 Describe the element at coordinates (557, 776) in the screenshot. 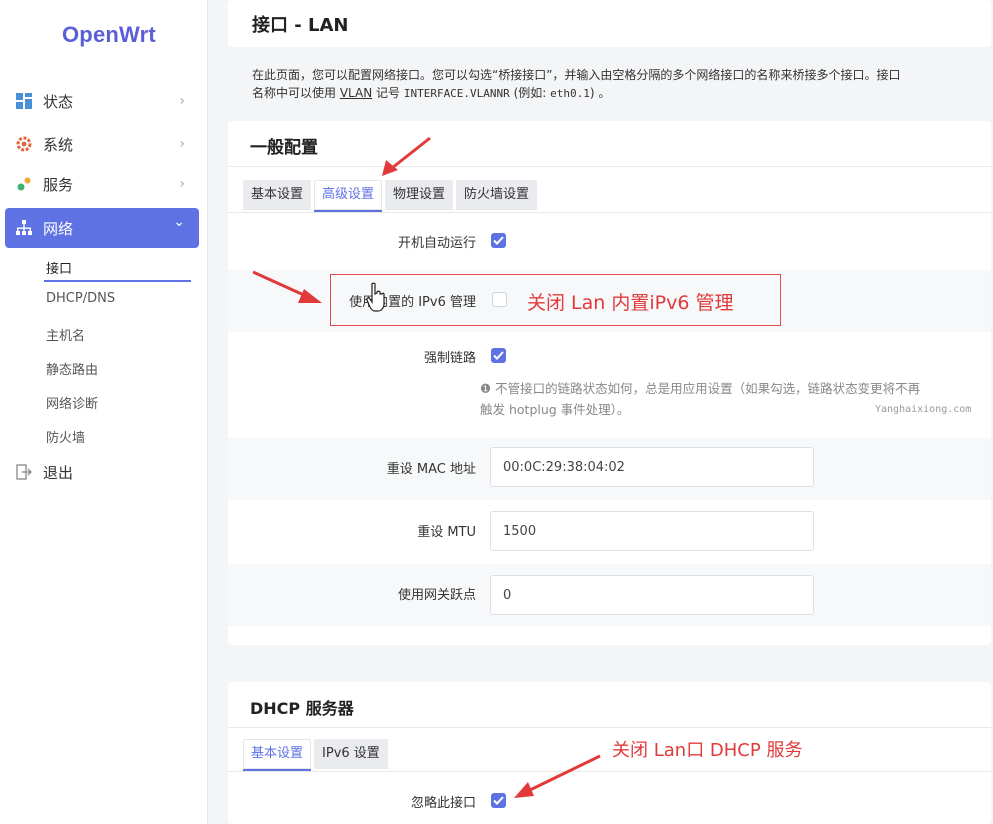

I see `arrow-to-ignore-checkbox-icon` at that location.